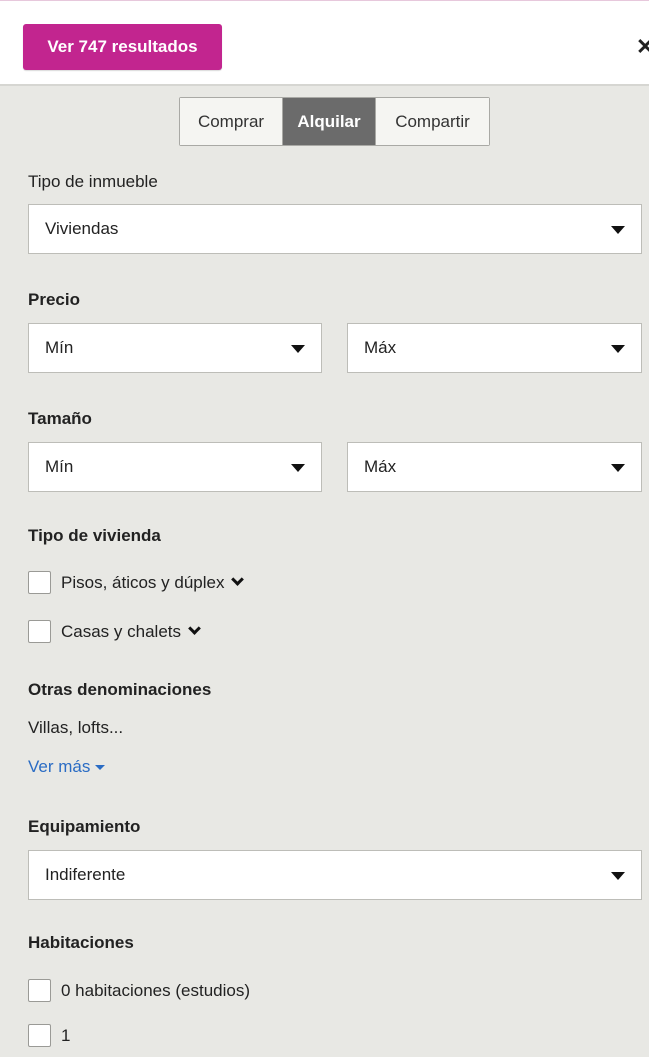 The height and width of the screenshot is (1057, 649). What do you see at coordinates (94, 535) in the screenshot?
I see `home-type-label: Tipo de vivienda` at bounding box center [94, 535].